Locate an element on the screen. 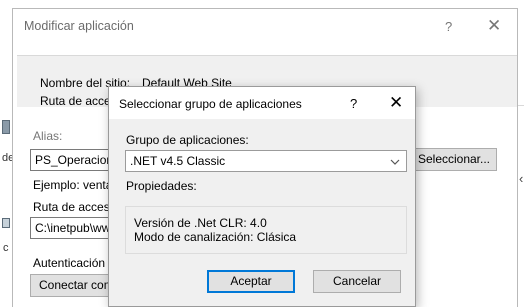 The height and width of the screenshot is (307, 524). chevron-left-icon: ‹ is located at coordinates (521, 178).